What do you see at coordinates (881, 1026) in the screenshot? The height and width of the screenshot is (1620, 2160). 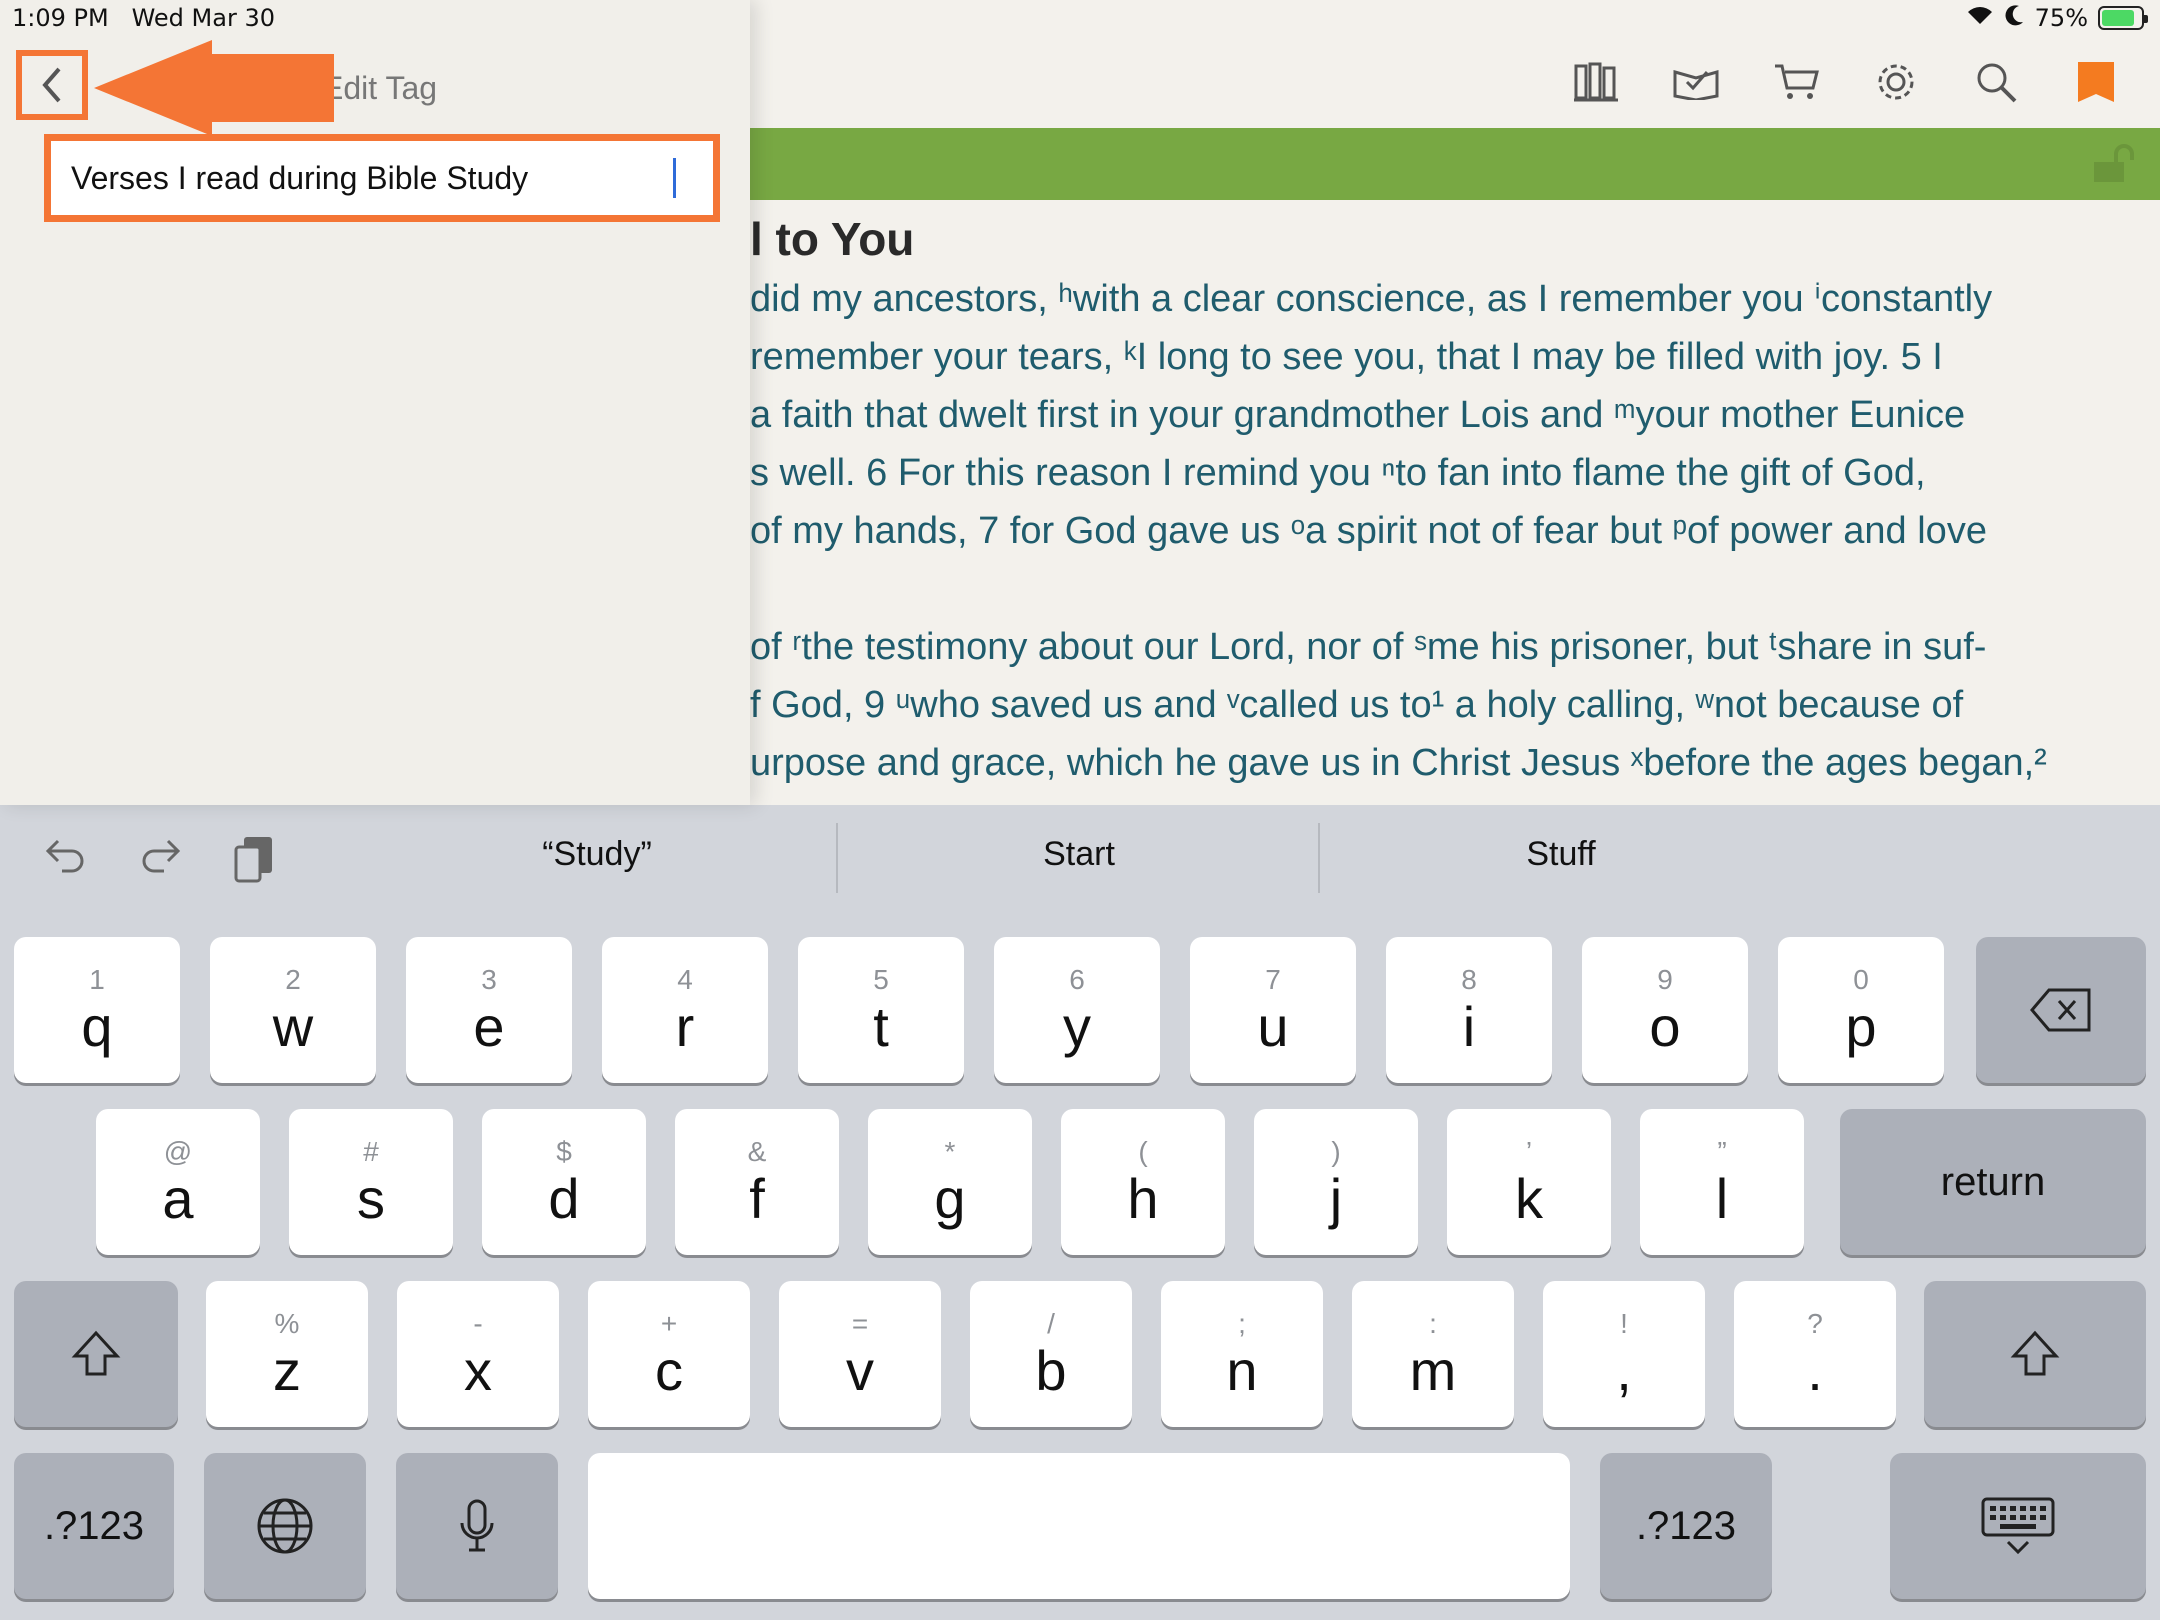 I see `key-label: t` at bounding box center [881, 1026].